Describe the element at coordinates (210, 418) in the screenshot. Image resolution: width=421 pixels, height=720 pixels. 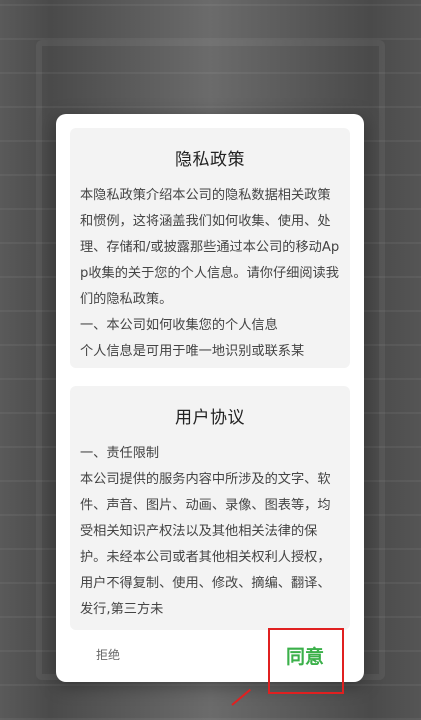
I see `user-agreement-title: 用户协议` at that location.